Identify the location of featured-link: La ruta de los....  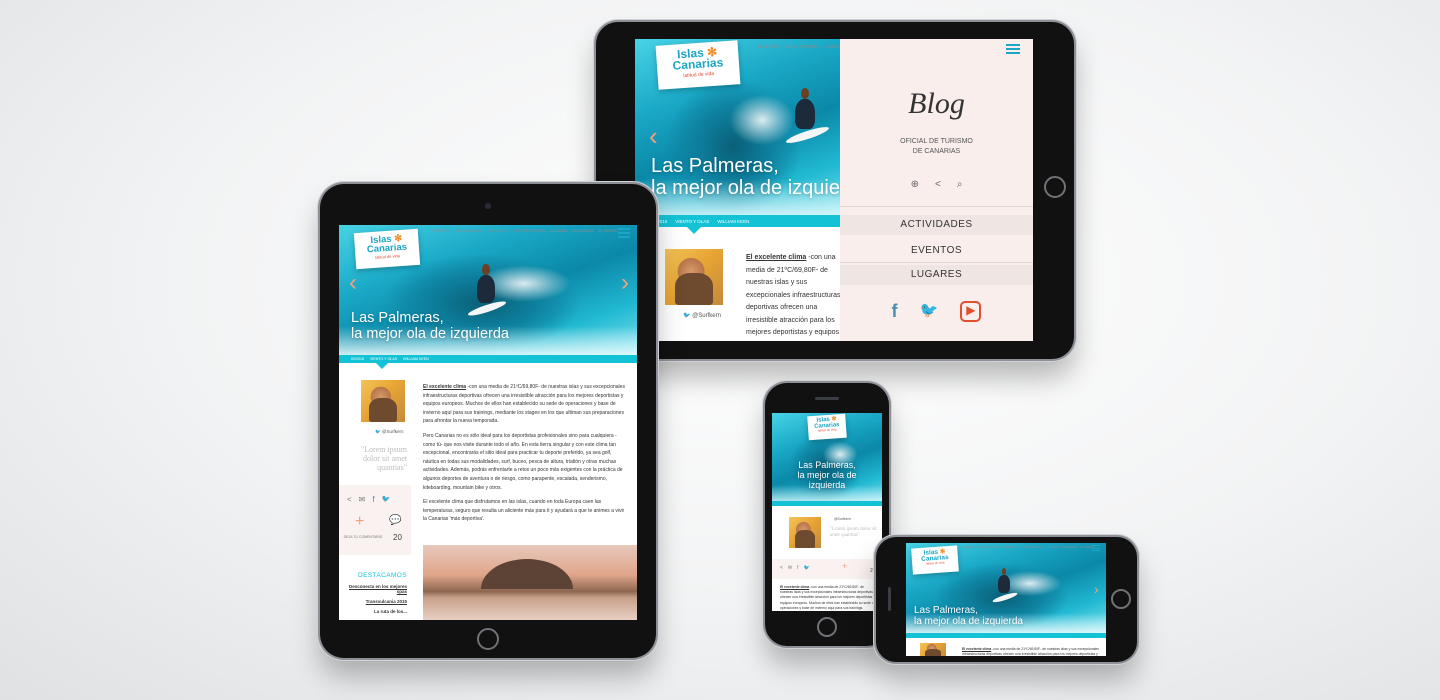
(375, 611).